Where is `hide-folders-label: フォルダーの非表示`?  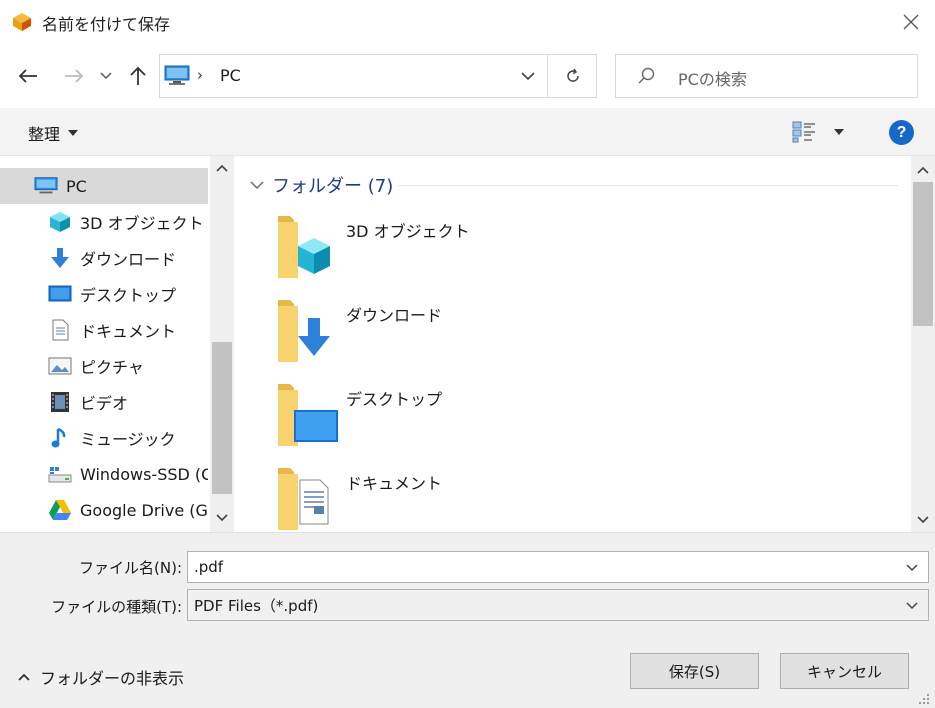
hide-folders-label: フォルダーの非表示 is located at coordinates (112, 678).